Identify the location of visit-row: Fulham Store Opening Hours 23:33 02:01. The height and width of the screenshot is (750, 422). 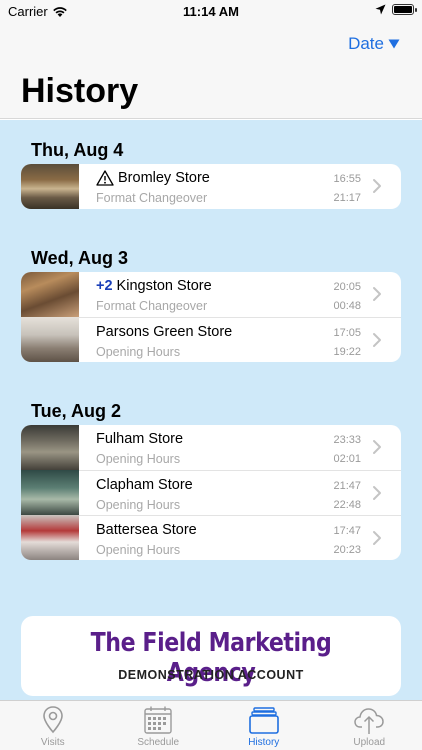
(211, 447).